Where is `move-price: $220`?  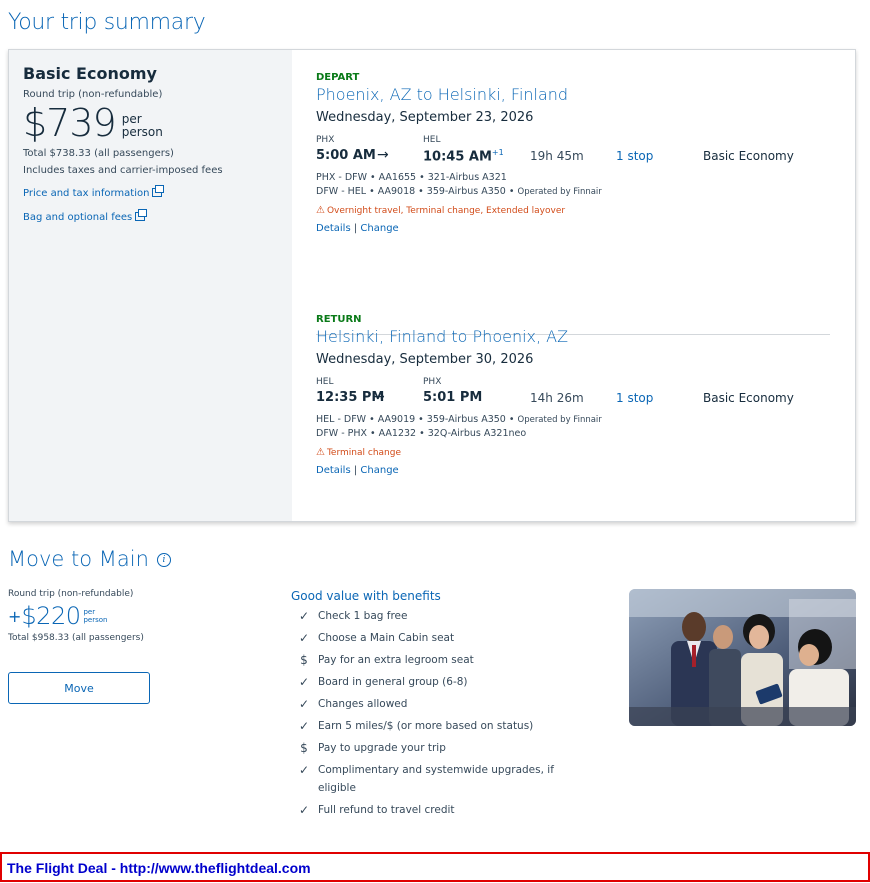
move-price: $220 is located at coordinates (51, 616).